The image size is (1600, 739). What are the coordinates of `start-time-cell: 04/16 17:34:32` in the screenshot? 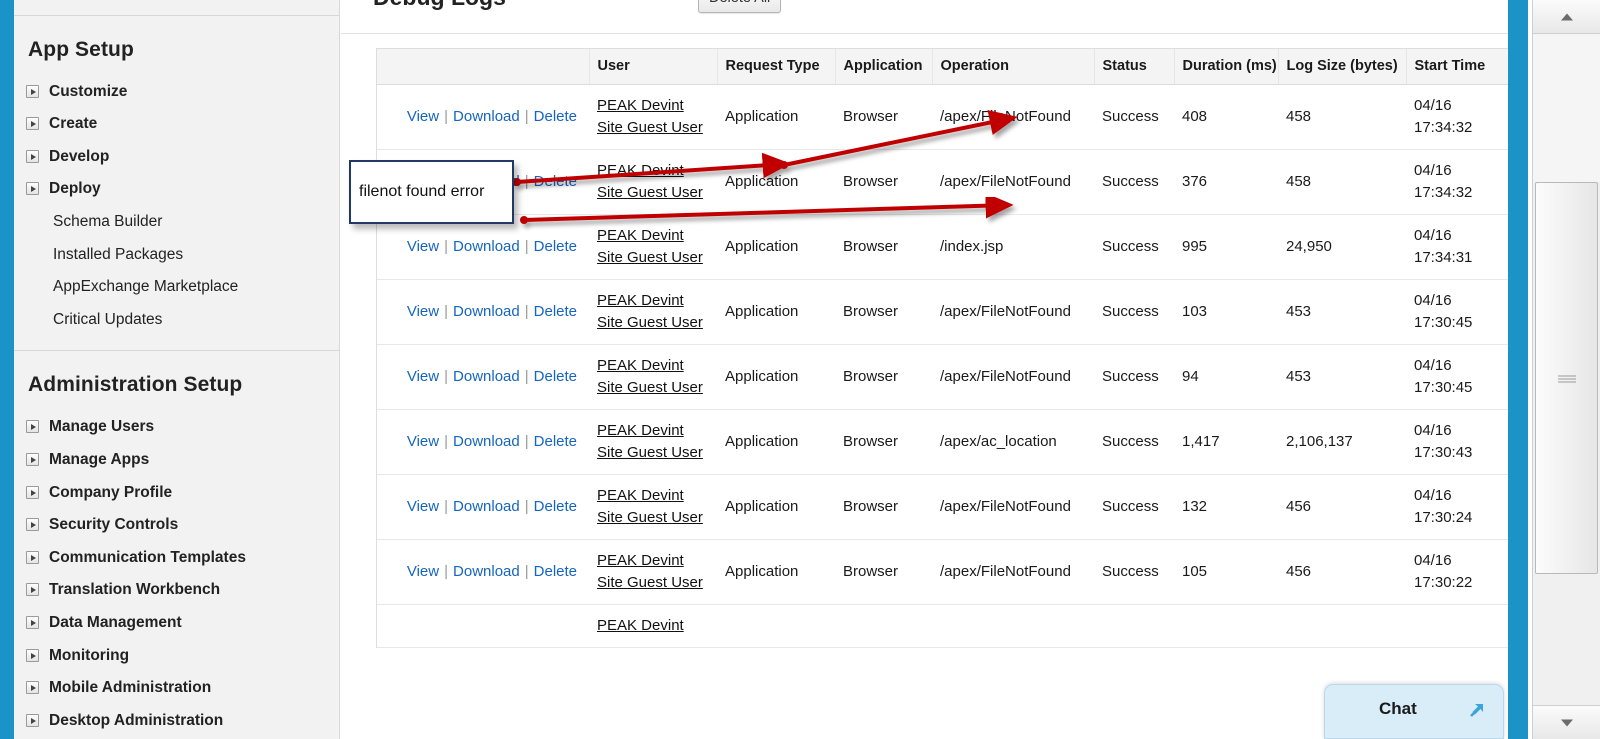 It's located at (1457, 117).